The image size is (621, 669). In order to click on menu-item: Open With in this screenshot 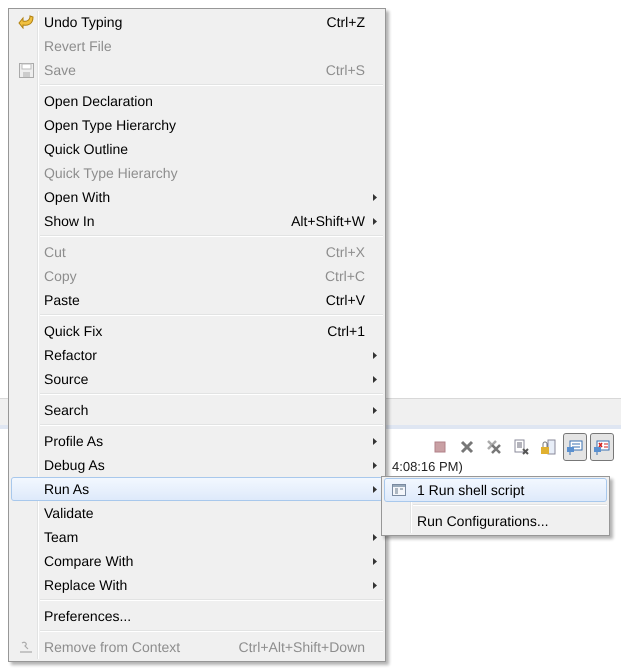, I will do `click(197, 197)`.